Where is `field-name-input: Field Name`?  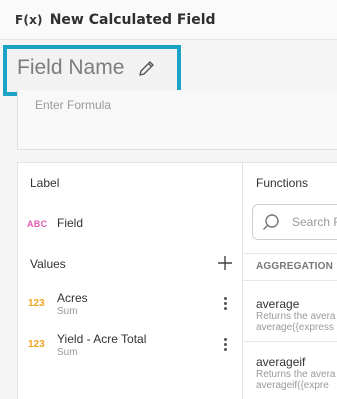
field-name-input: Field Name is located at coordinates (70, 68).